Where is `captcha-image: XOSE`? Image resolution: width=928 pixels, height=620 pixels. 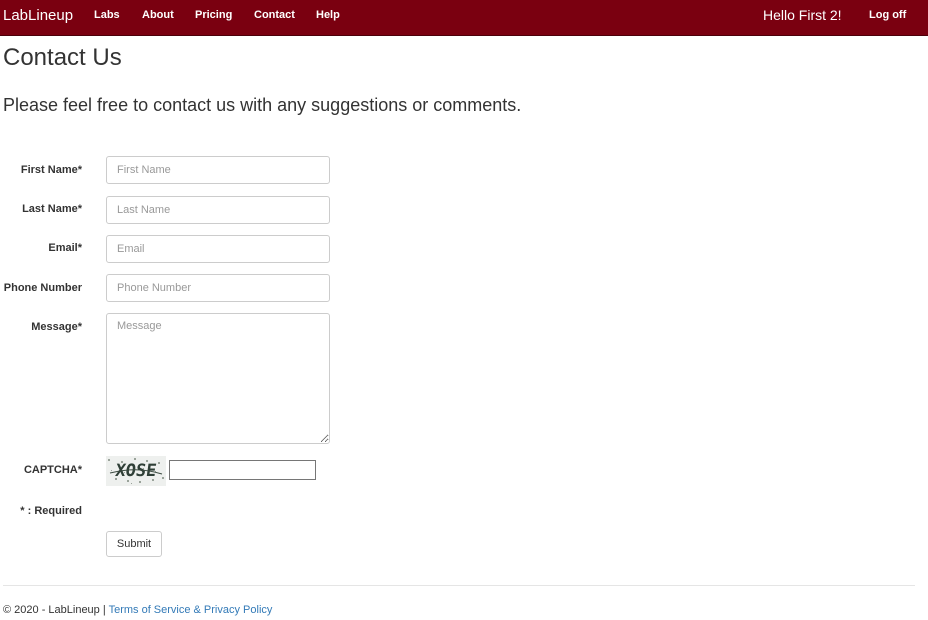 captcha-image: XOSE is located at coordinates (136, 471).